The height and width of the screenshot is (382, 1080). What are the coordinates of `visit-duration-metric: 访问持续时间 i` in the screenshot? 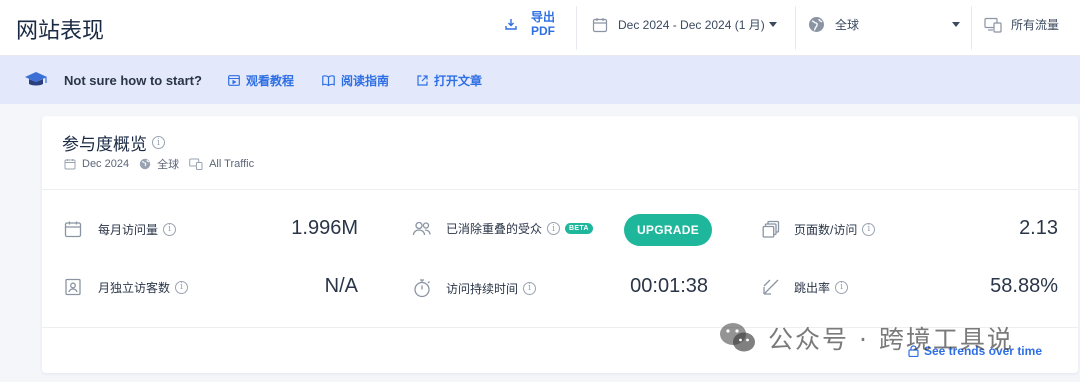 It's located at (474, 288).